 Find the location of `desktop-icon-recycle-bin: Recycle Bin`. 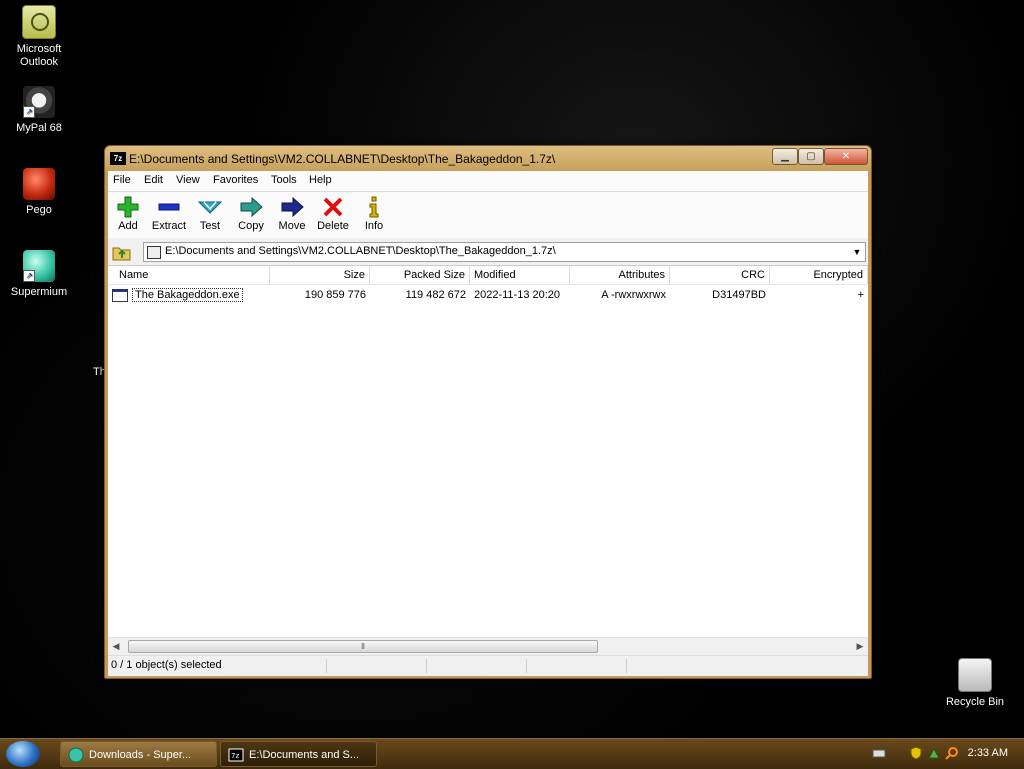

desktop-icon-recycle-bin: Recycle Bin is located at coordinates (975, 683).